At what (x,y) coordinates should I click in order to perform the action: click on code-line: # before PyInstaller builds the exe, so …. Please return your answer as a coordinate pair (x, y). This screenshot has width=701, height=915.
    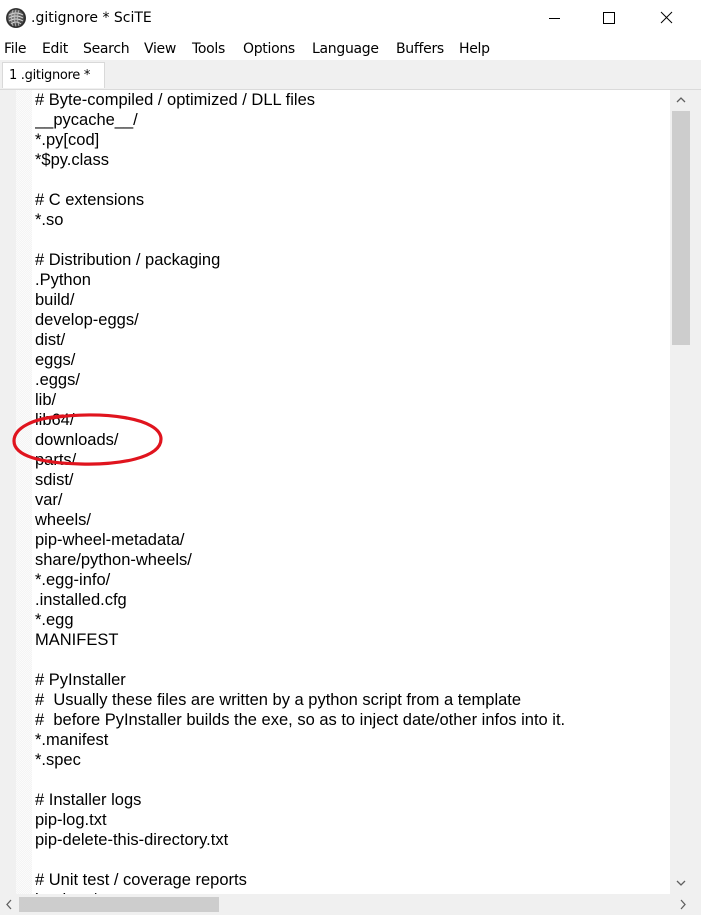
    Looking at the image, I should click on (300, 720).